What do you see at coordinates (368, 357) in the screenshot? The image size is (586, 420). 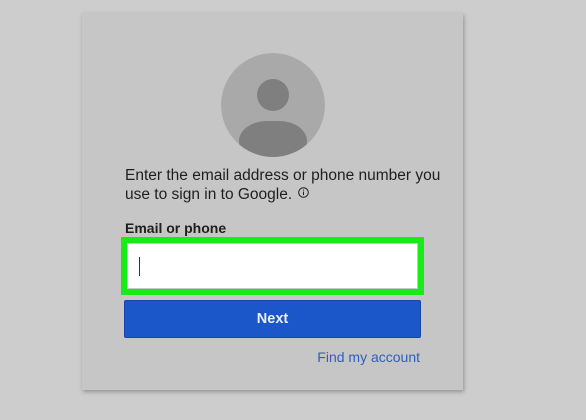 I see `find-my-account-link: Find my account` at bounding box center [368, 357].